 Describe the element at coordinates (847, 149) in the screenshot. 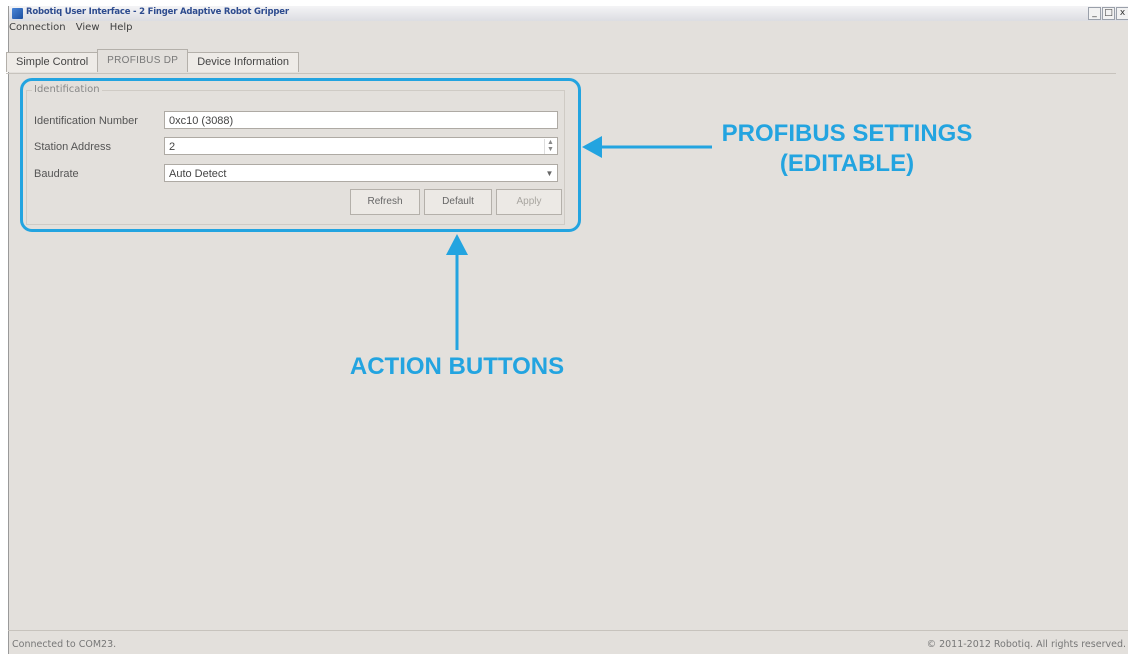

I see `profibus-settings-annotation: PROFIBUS SETTINGS (EDITABLE)` at that location.